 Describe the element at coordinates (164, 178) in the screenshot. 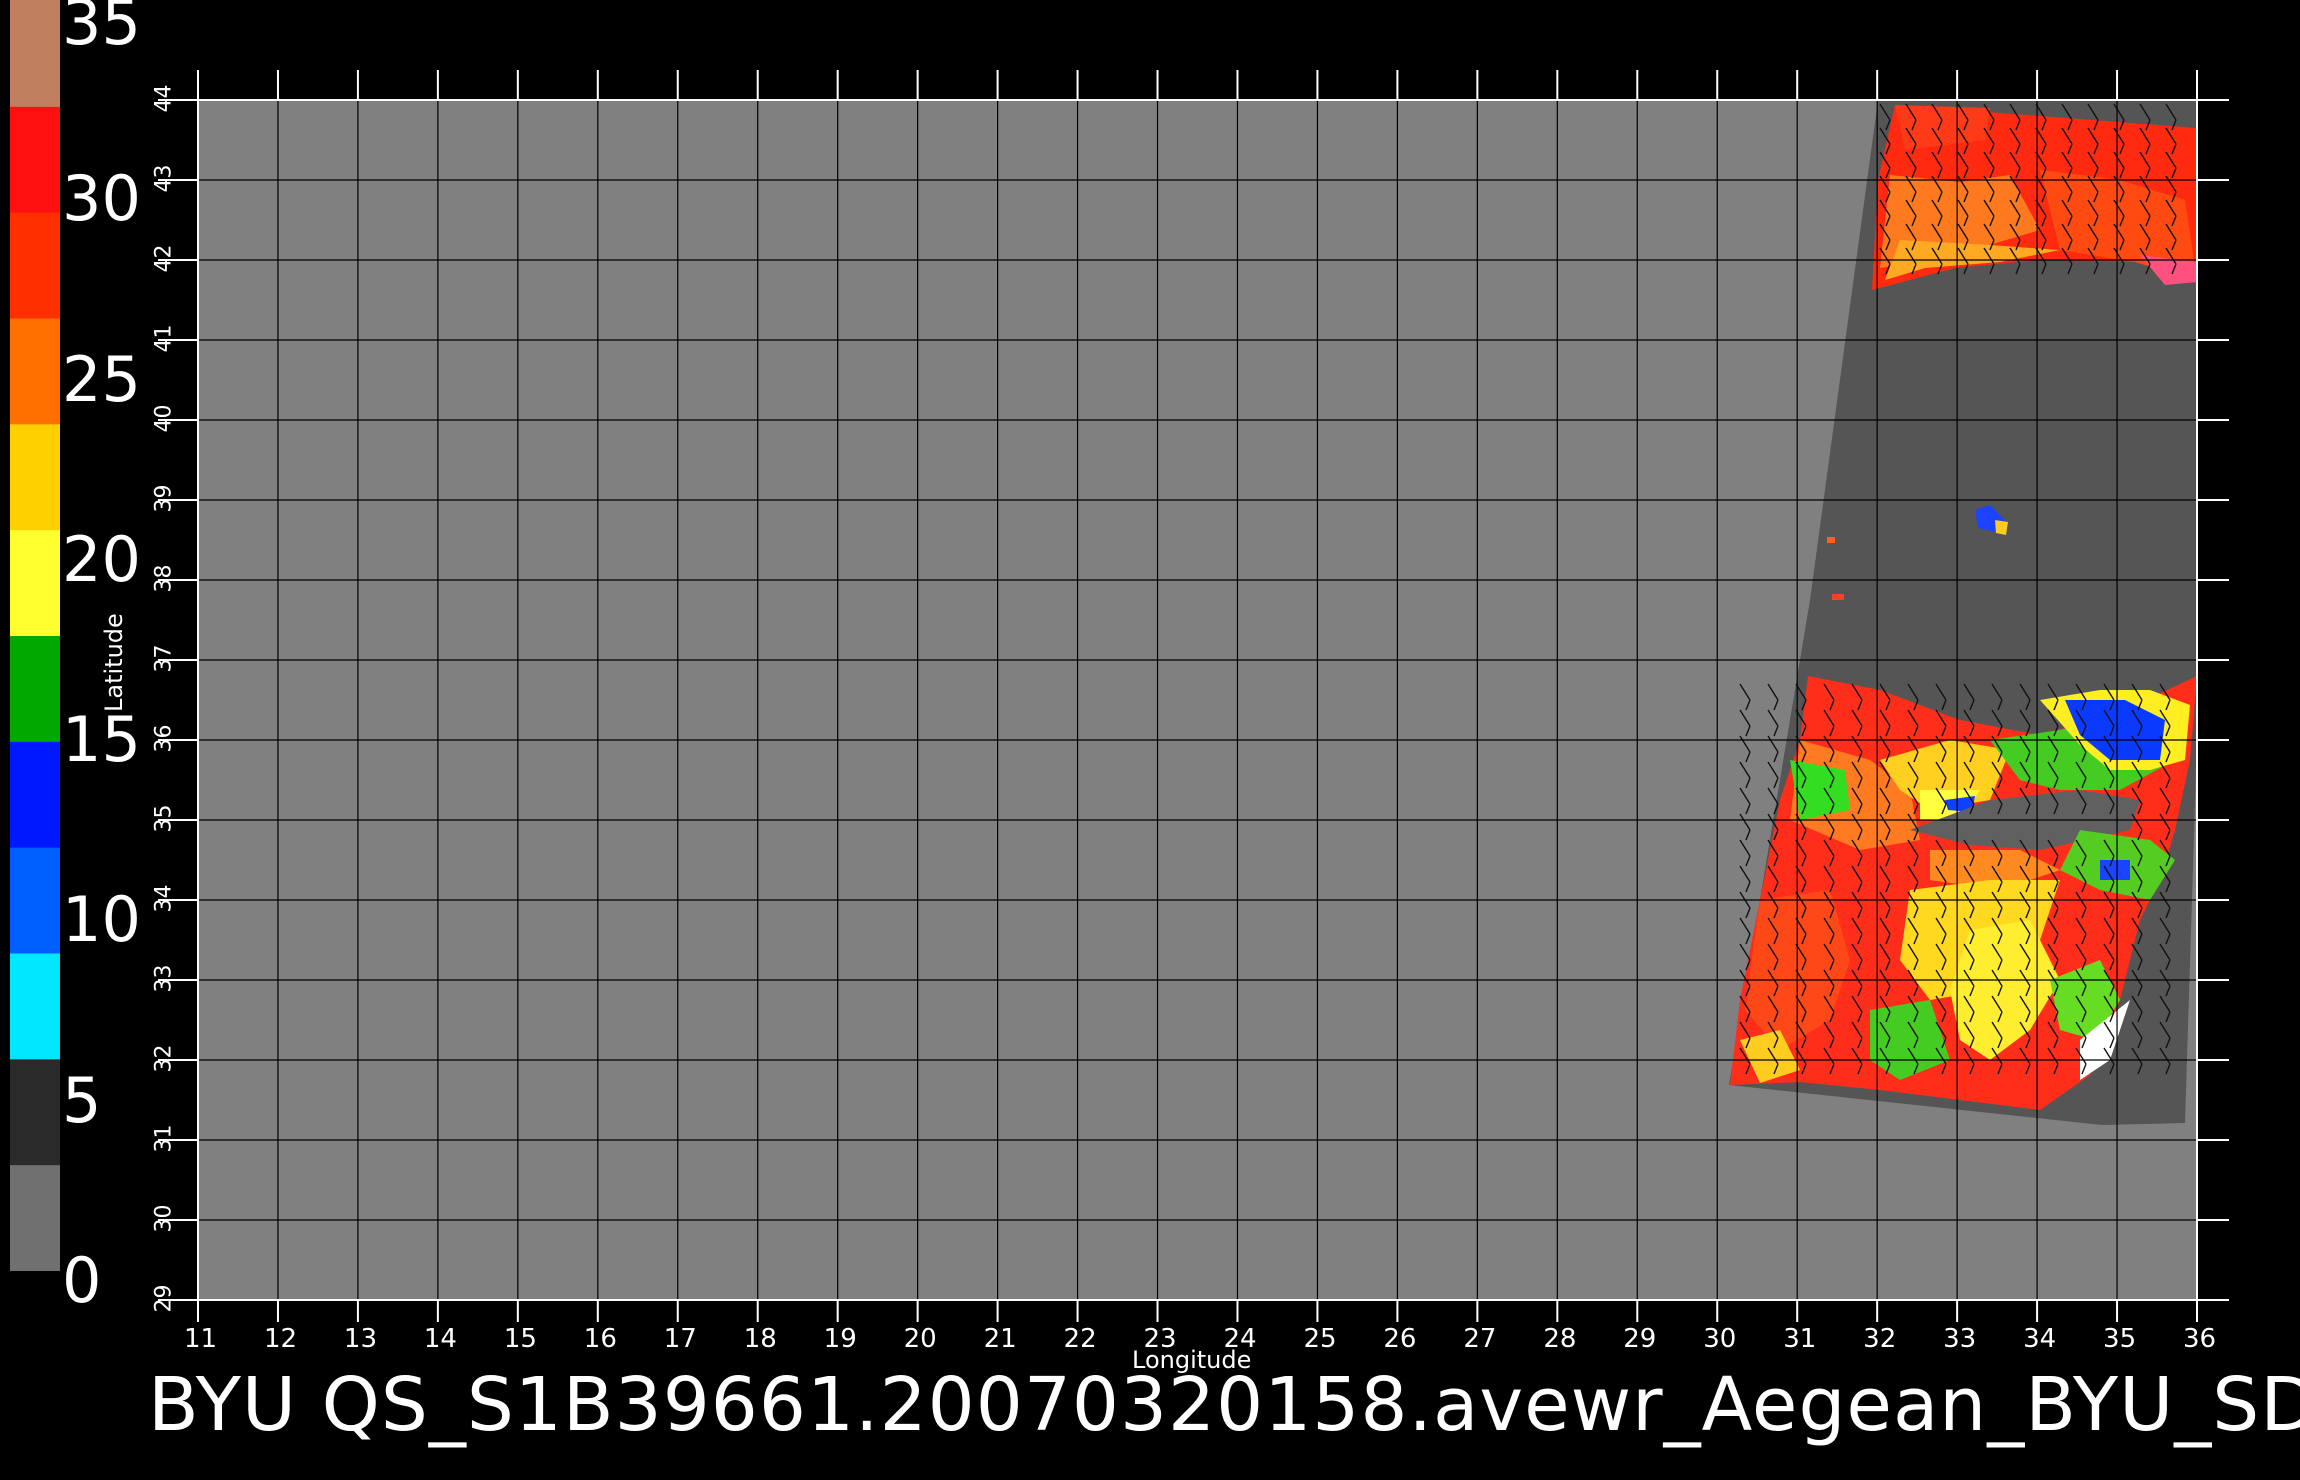

I see `lat-tick-label: 43` at that location.